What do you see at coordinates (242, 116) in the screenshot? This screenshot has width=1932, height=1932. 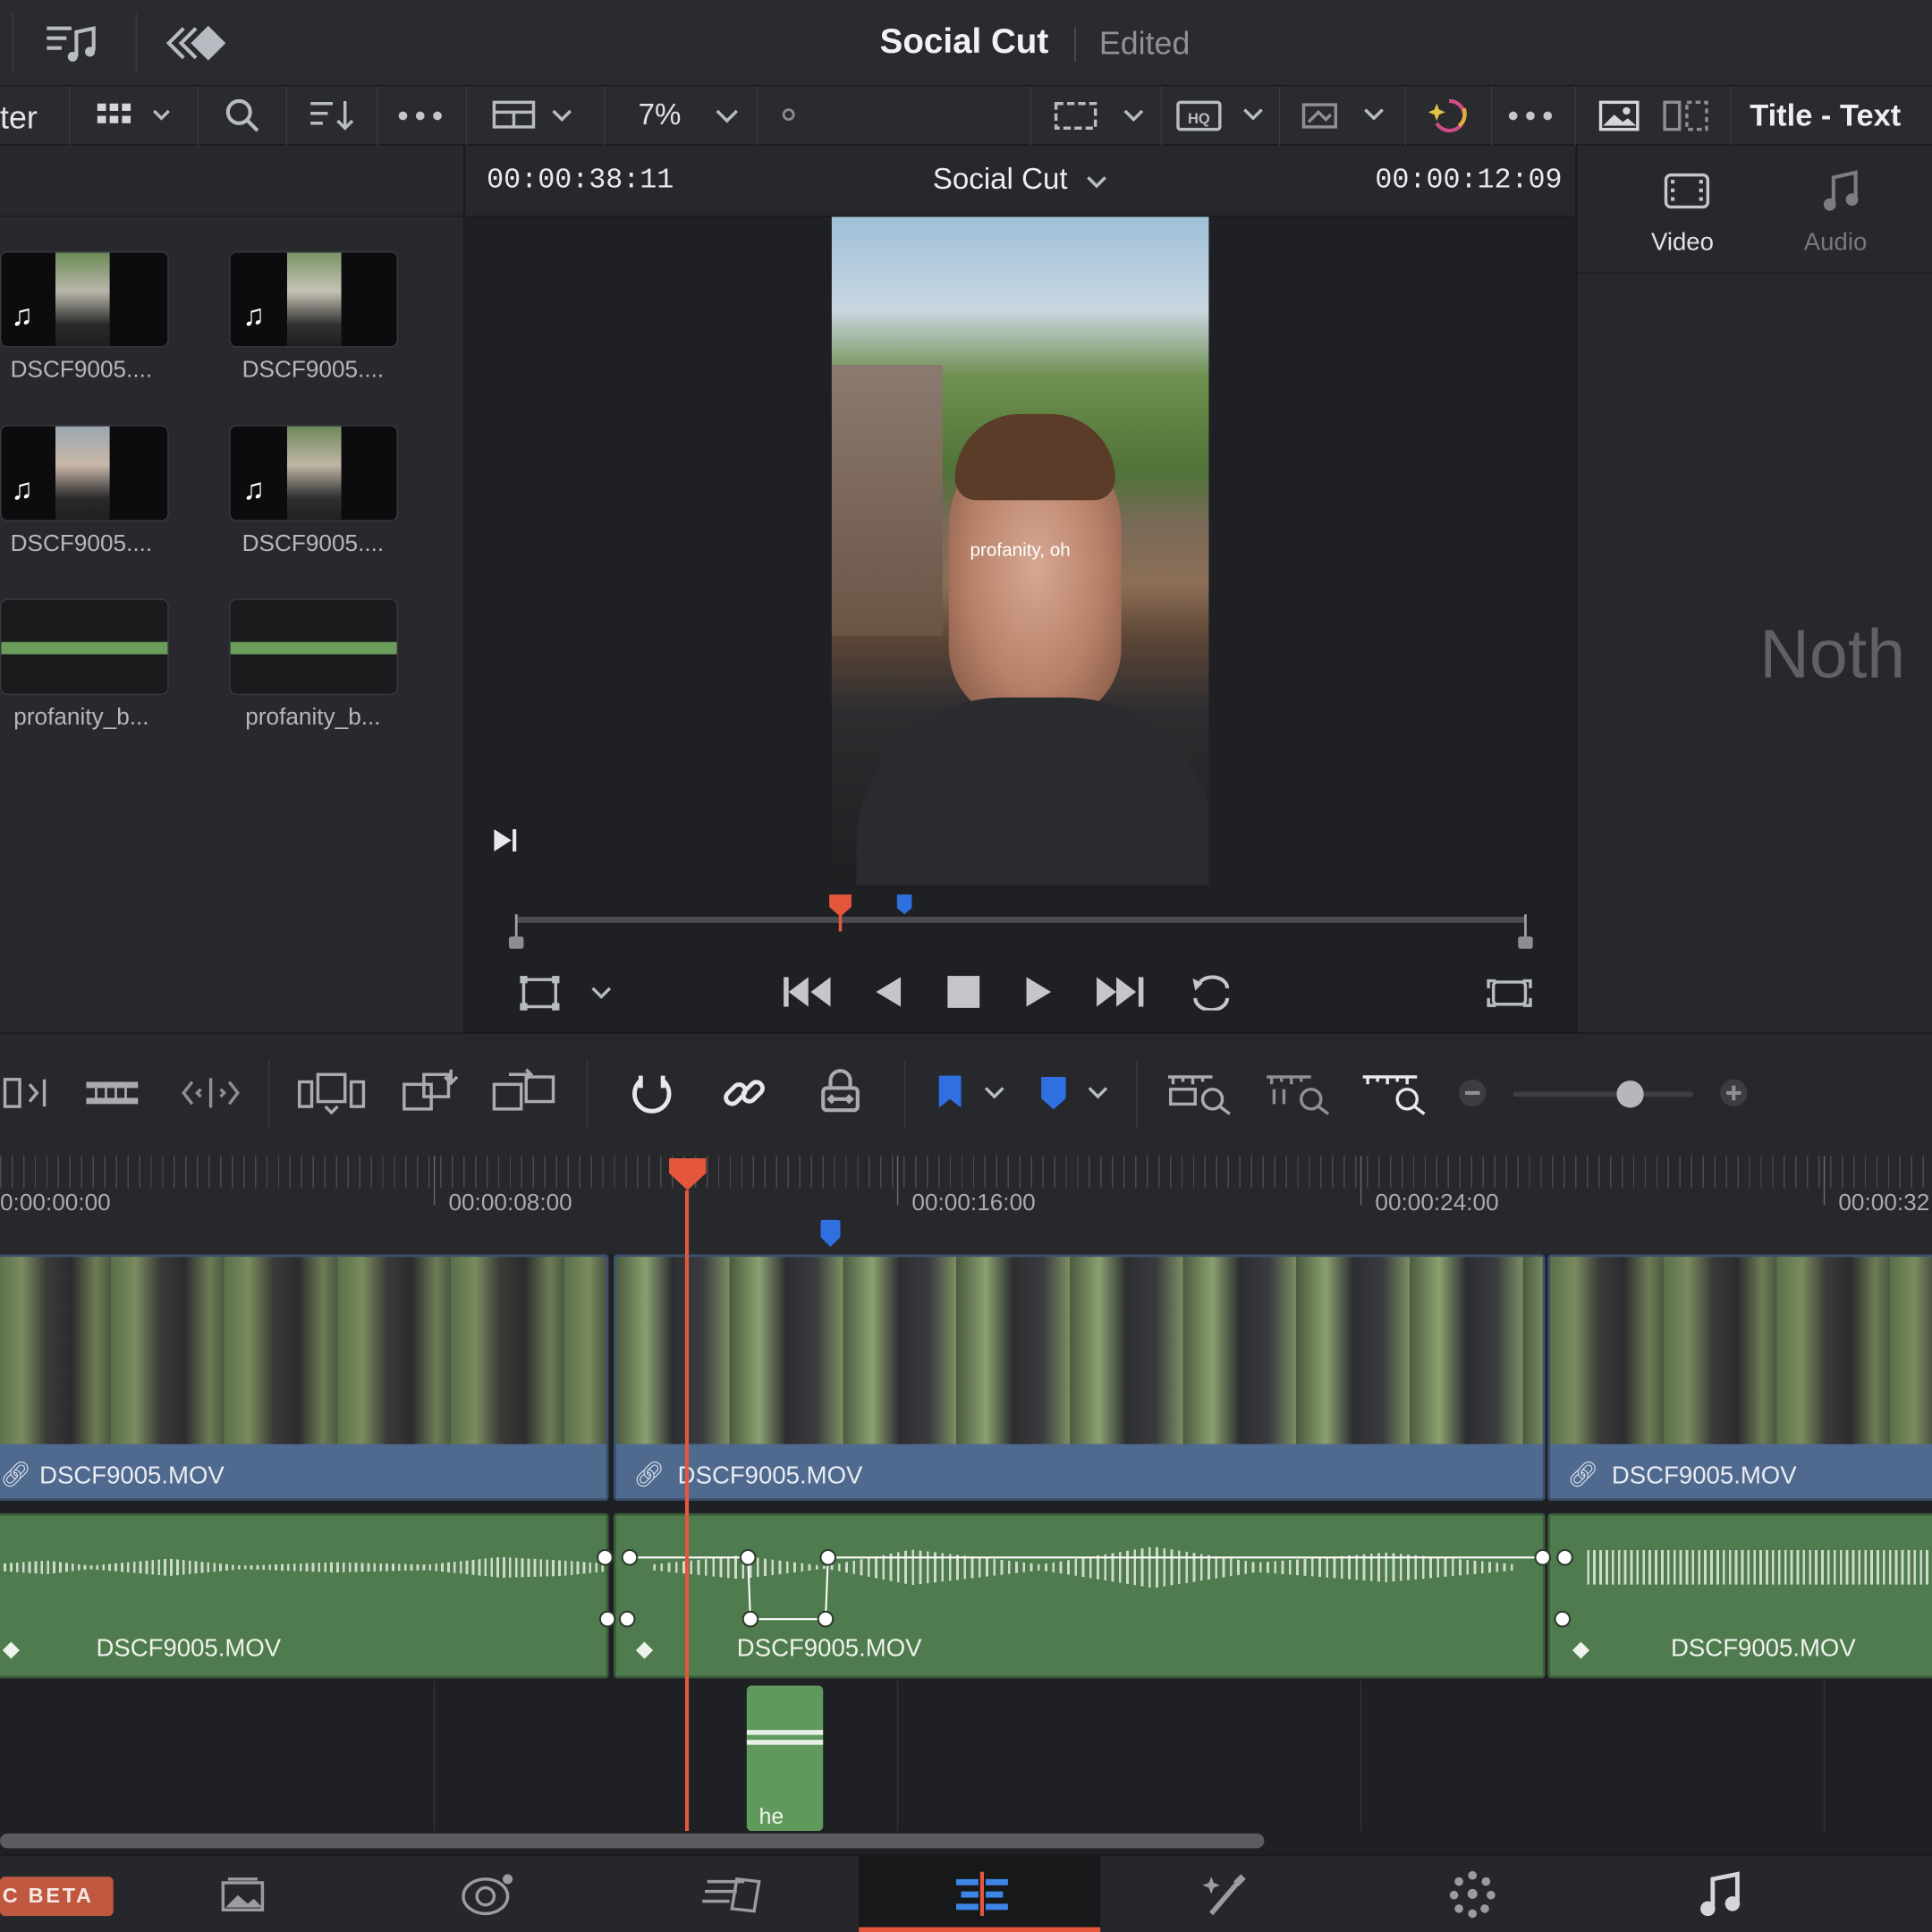 I see `search-icon` at bounding box center [242, 116].